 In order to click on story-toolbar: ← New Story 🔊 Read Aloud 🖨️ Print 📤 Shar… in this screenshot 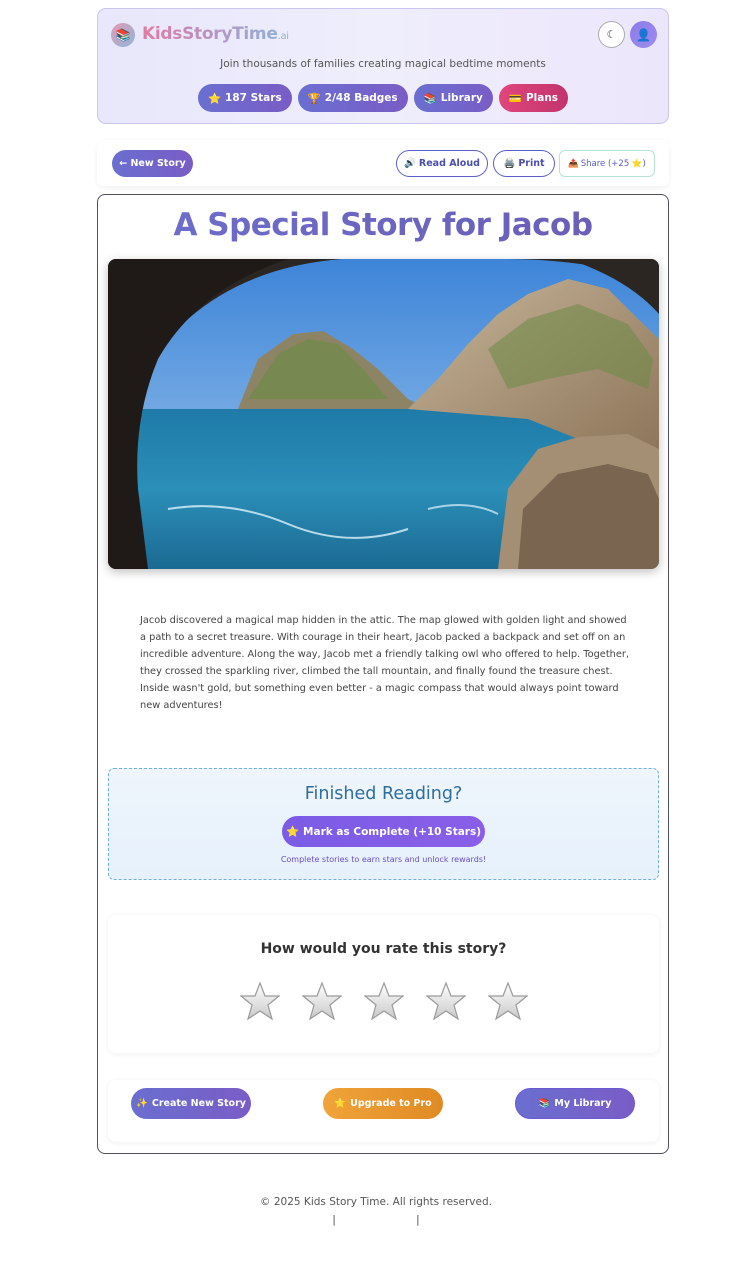, I will do `click(383, 163)`.